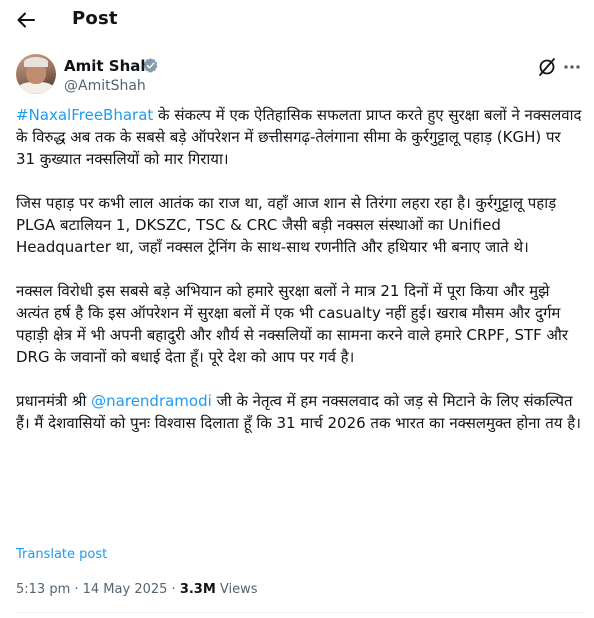  What do you see at coordinates (105, 86) in the screenshot?
I see `author-handle: @AmitShah` at bounding box center [105, 86].